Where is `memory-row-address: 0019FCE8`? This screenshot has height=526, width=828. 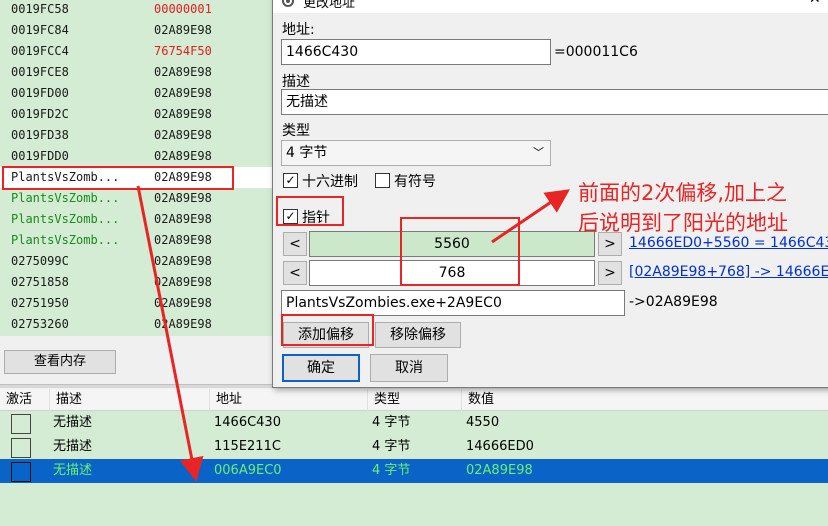 memory-row-address: 0019FCE8 is located at coordinates (40, 72).